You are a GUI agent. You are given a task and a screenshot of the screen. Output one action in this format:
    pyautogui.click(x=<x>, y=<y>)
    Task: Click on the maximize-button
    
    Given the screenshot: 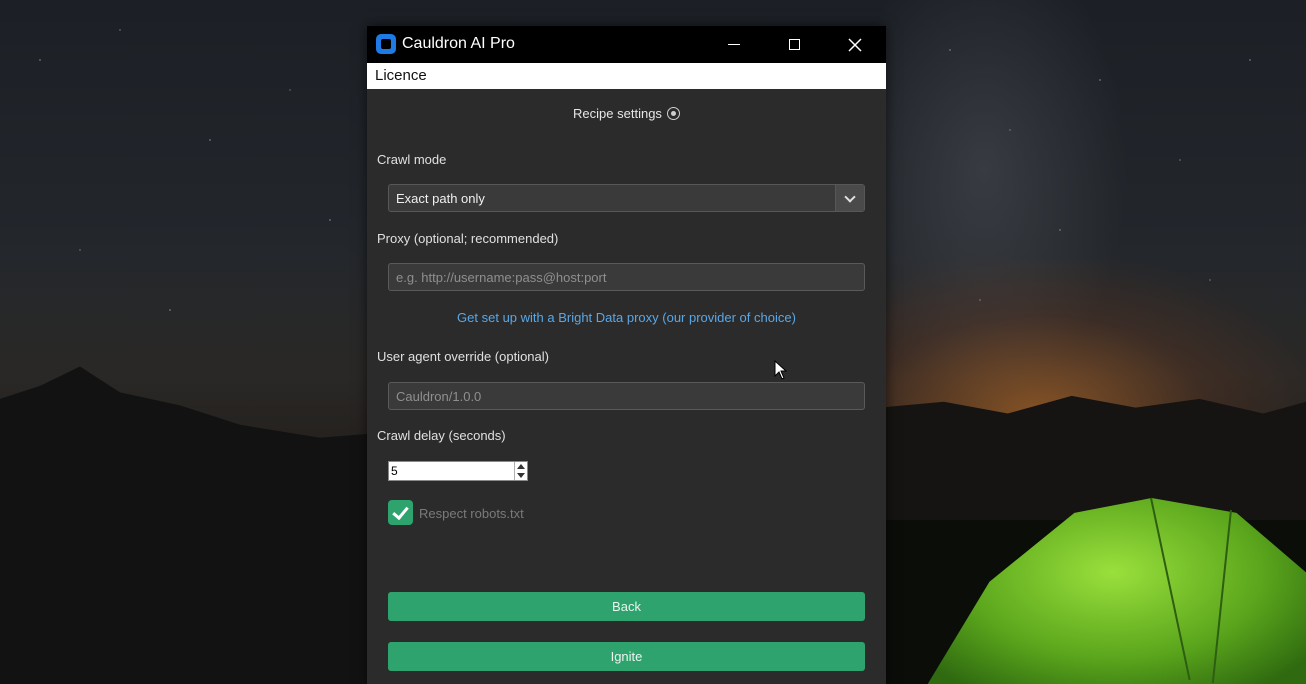 What is the action you would take?
    pyautogui.click(x=794, y=44)
    